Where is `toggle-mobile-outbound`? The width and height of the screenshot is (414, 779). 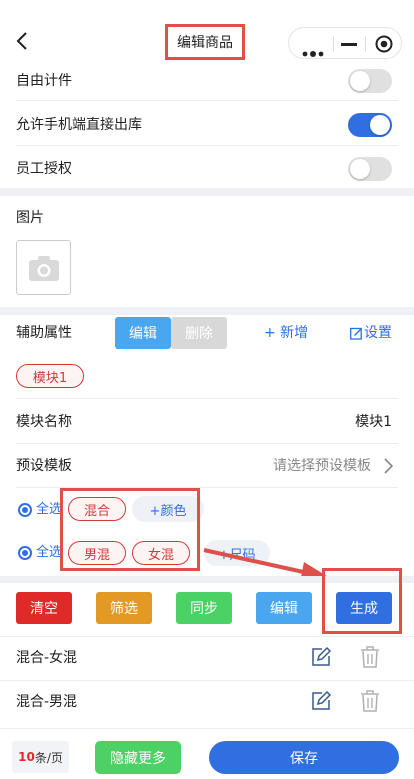 toggle-mobile-outbound is located at coordinates (370, 125).